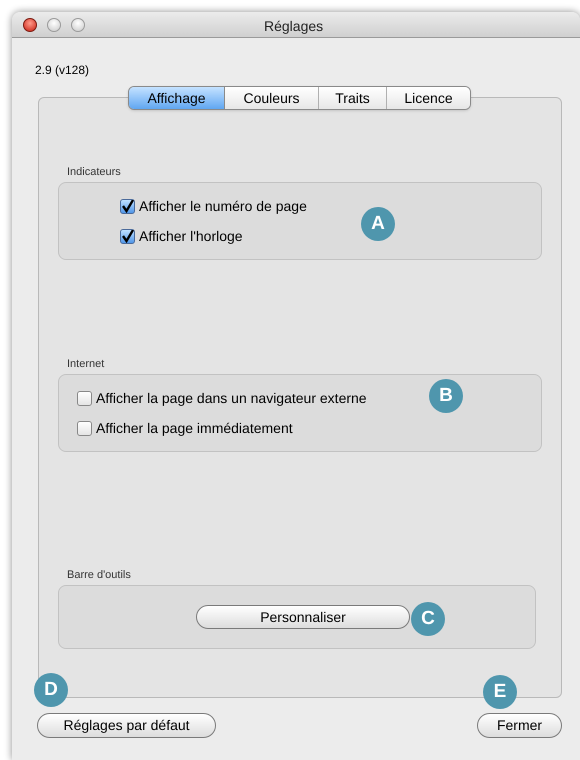 The width and height of the screenshot is (580, 760). I want to click on default-settings-button: Réglages par défaut, so click(126, 725).